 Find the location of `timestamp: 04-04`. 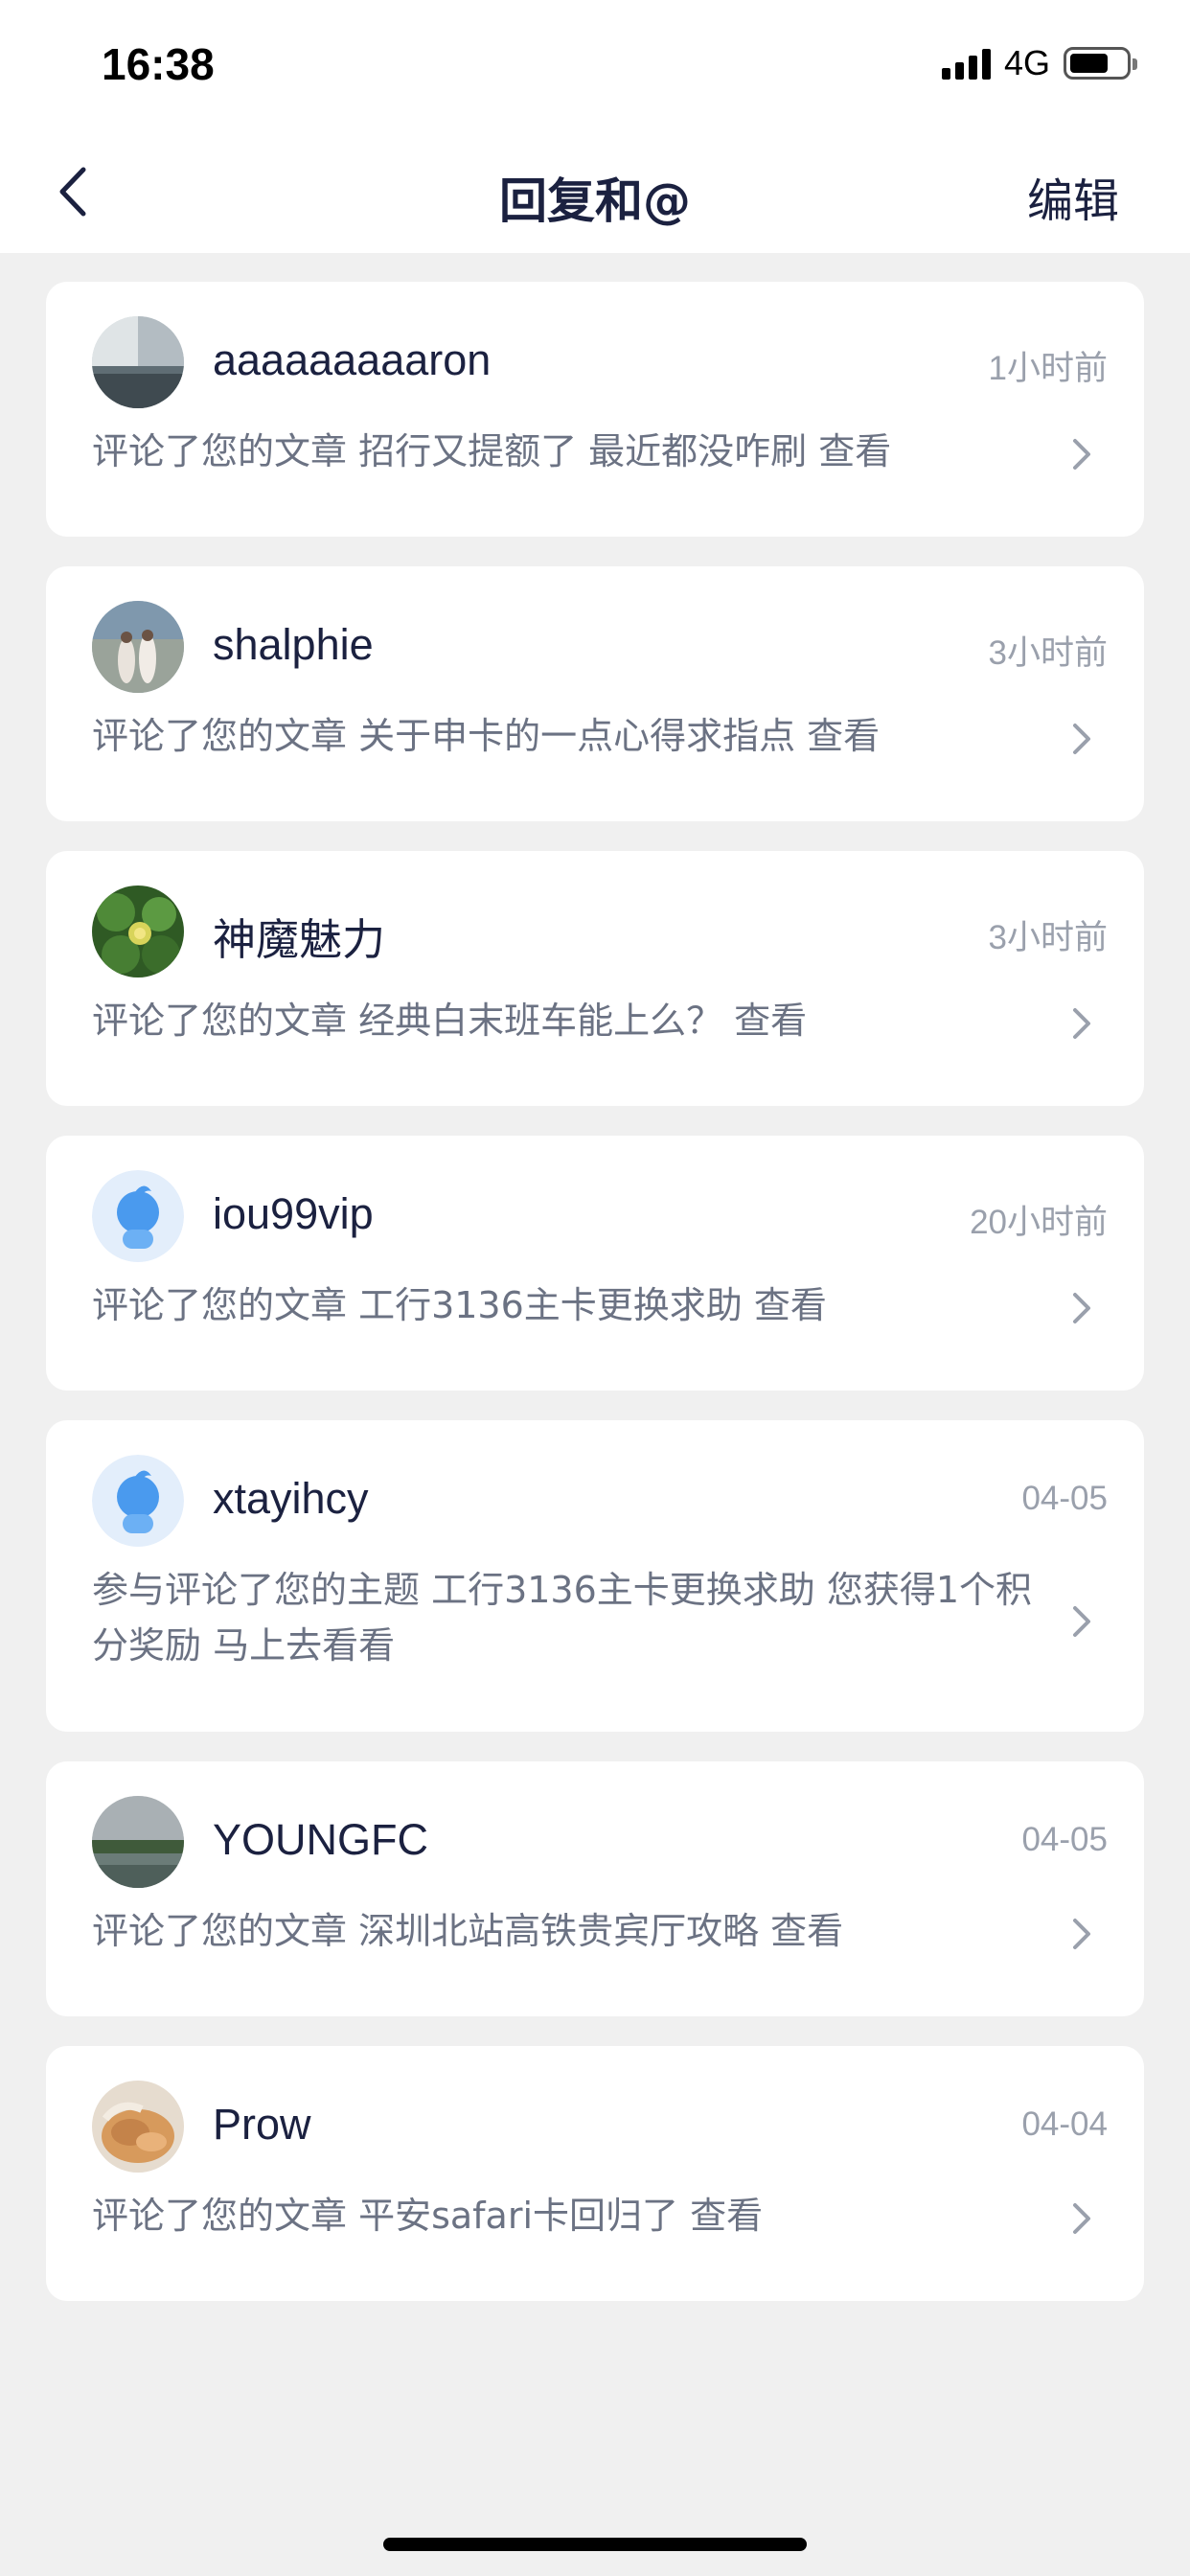

timestamp: 04-04 is located at coordinates (1065, 2124).